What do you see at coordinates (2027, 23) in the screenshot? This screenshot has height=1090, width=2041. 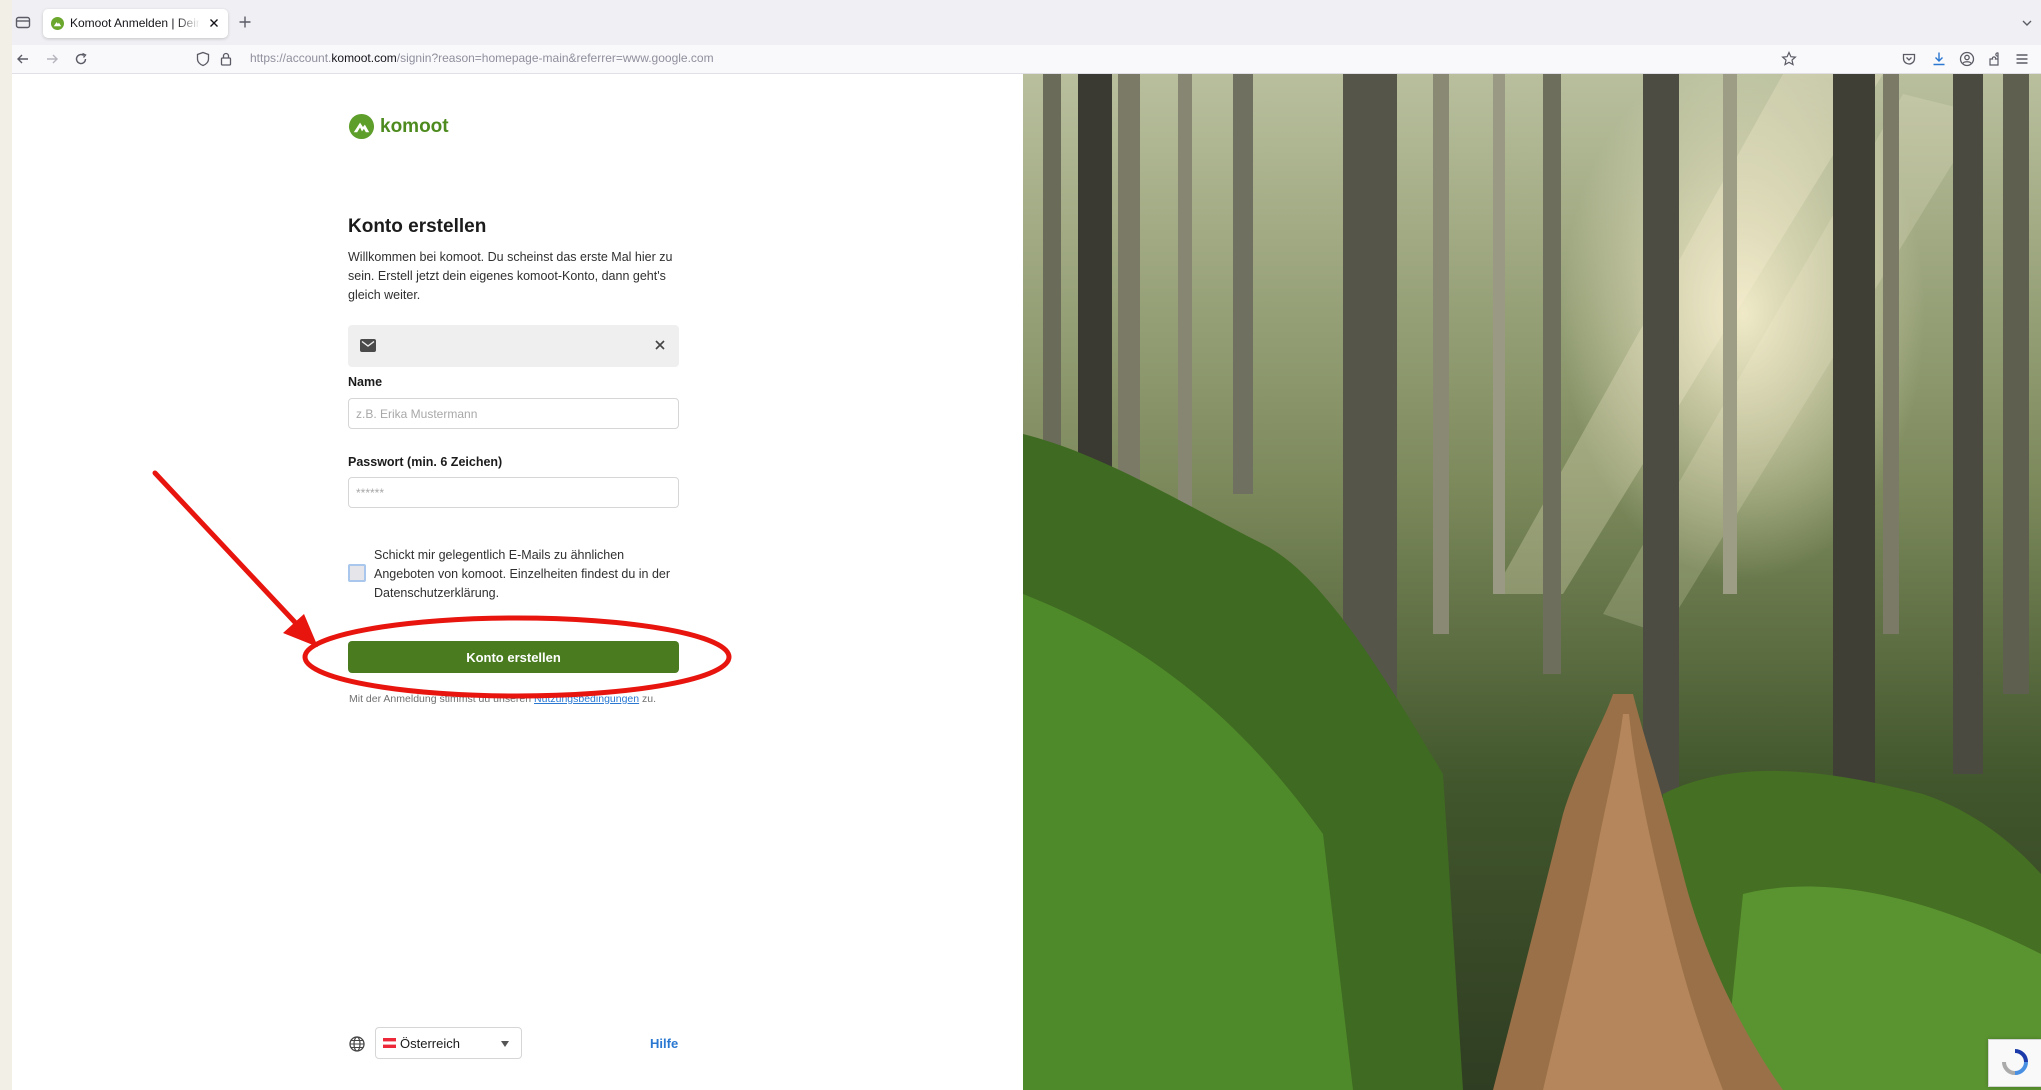 I see `chevron-down-icon` at bounding box center [2027, 23].